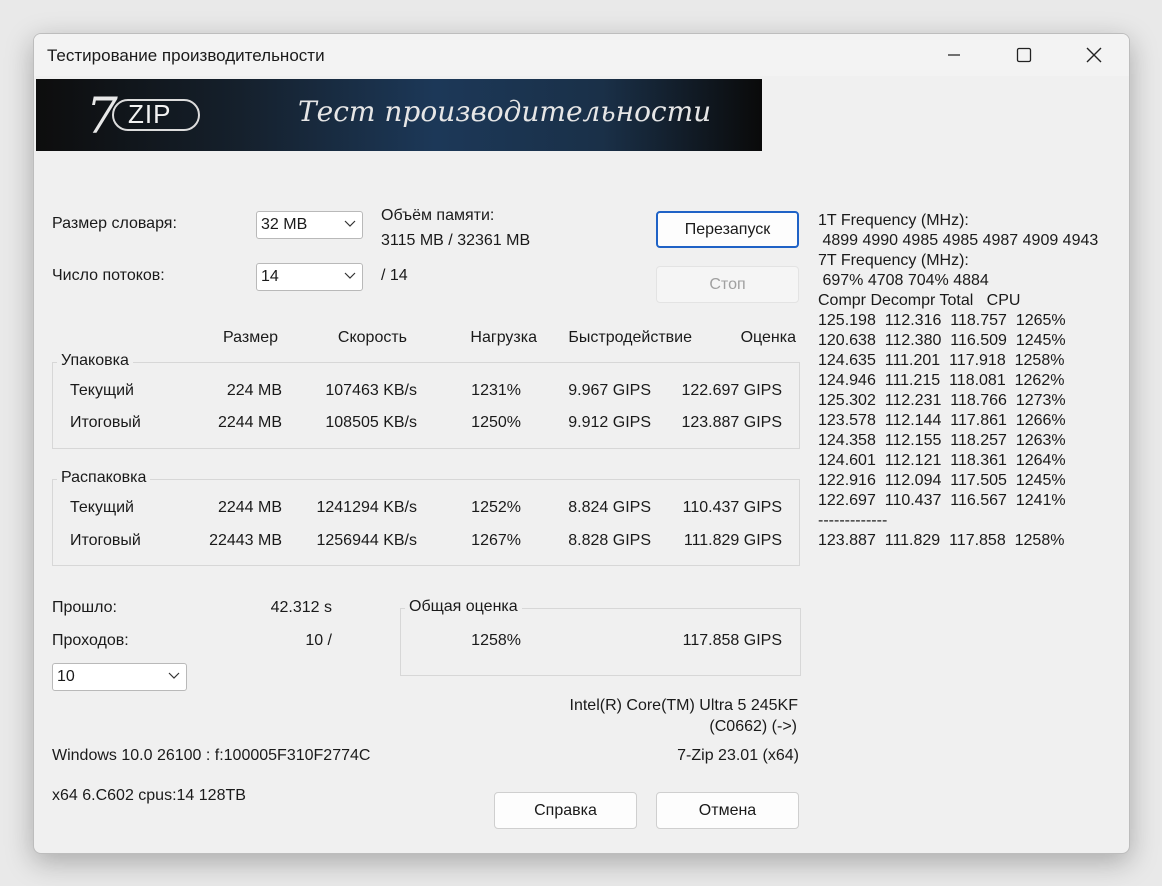  I want to click on decompress-total-load: 1267%, so click(496, 540).